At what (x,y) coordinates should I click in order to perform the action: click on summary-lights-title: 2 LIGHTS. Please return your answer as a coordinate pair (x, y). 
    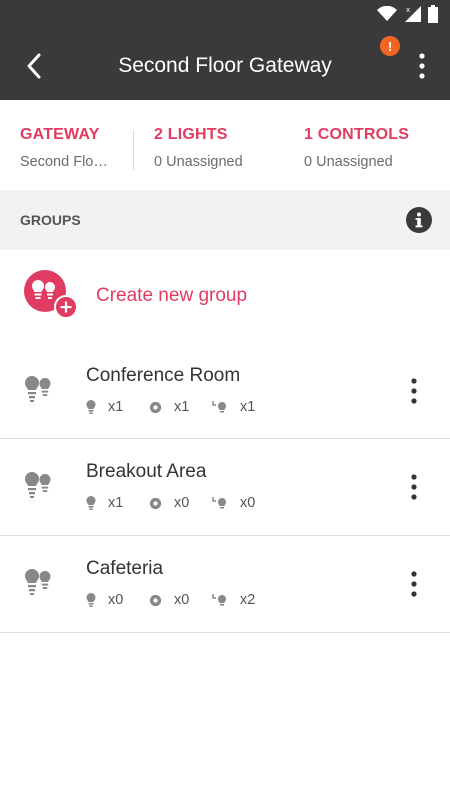
    Looking at the image, I should click on (191, 134).